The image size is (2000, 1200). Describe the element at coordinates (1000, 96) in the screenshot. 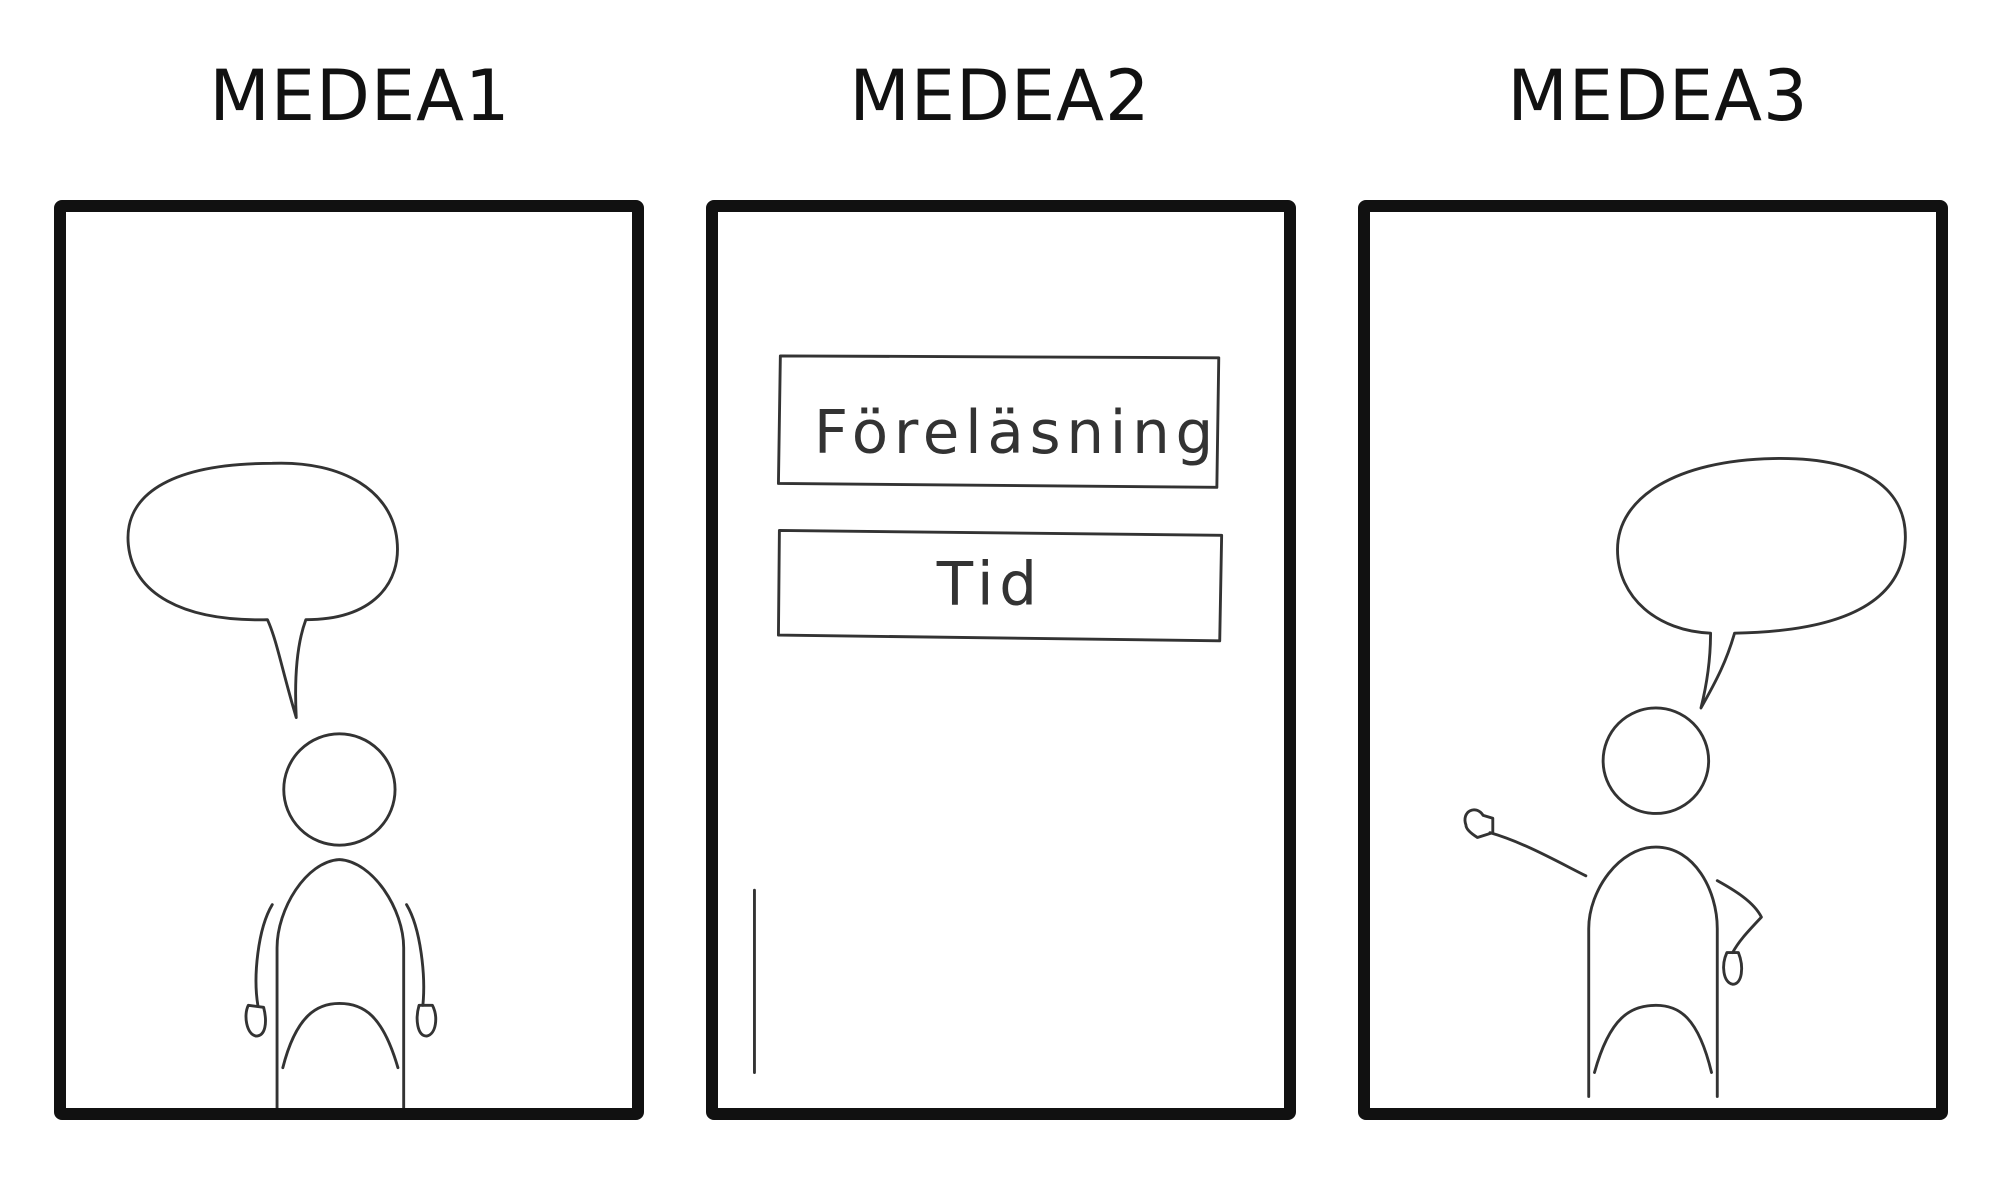

I see `panel-2-title: MEDEA2` at that location.